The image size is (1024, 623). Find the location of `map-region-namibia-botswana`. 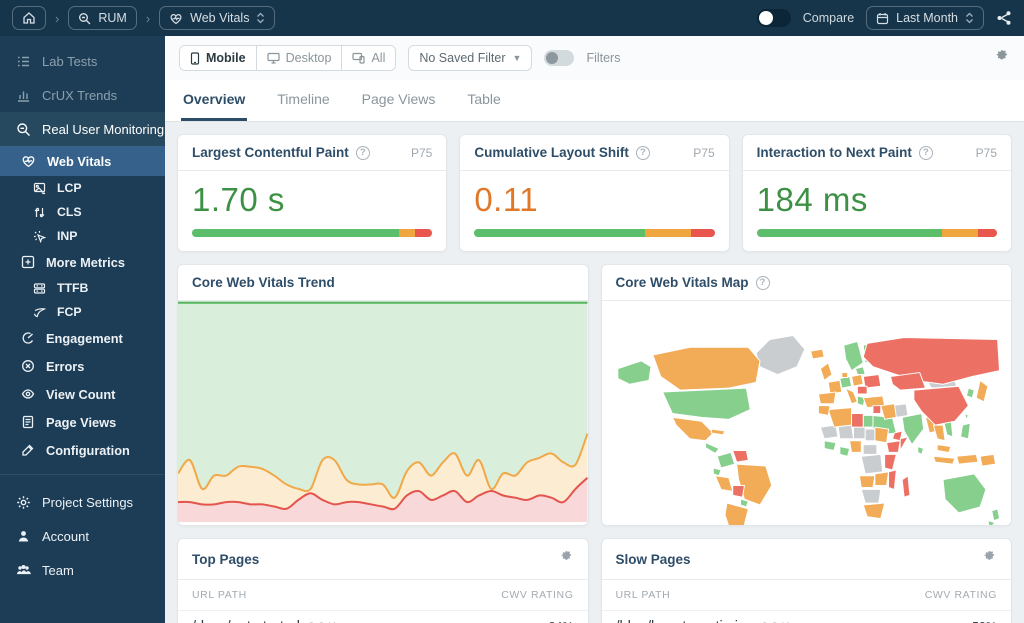

map-region-namibia-botswana is located at coordinates (870, 496).